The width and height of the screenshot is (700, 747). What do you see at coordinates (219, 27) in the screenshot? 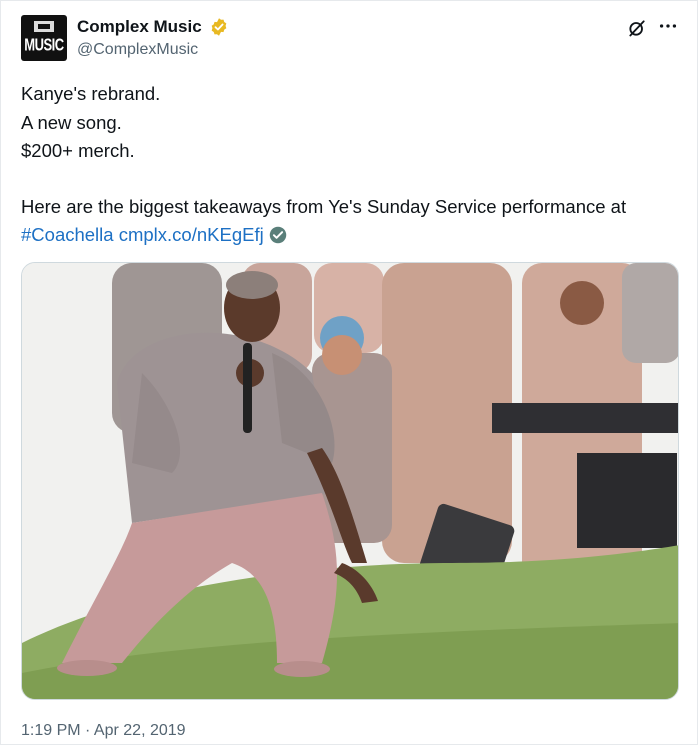
I see `verified-badge-icon` at bounding box center [219, 27].